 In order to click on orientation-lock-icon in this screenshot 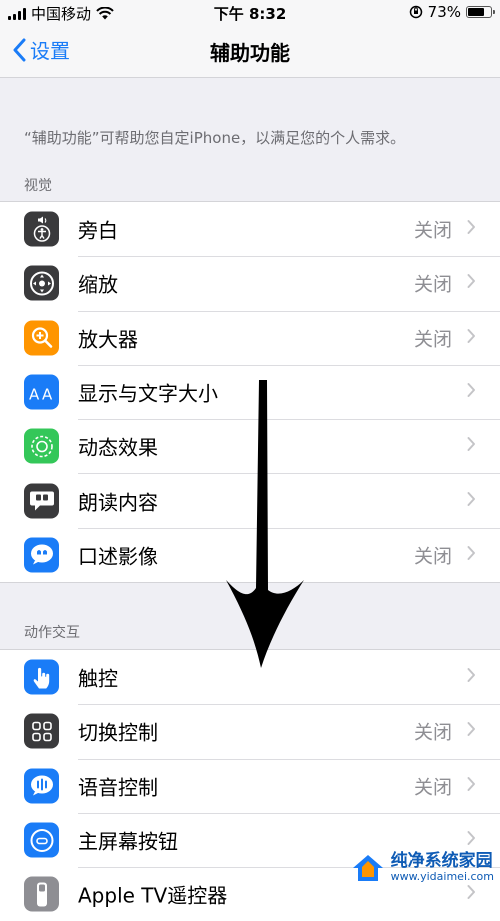, I will do `click(415, 12)`.